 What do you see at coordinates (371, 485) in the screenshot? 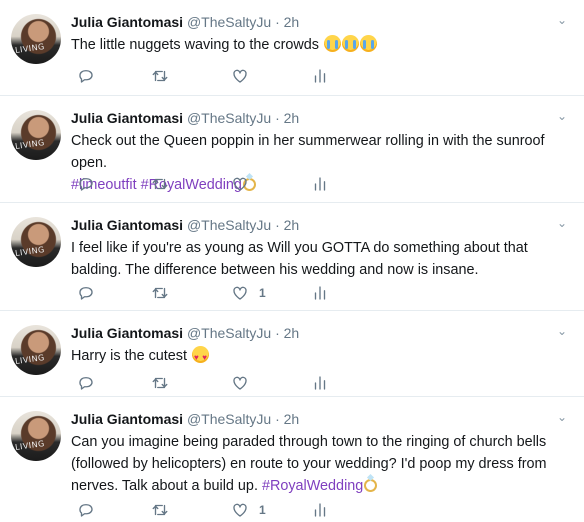
I see `ring-emoji` at bounding box center [371, 485].